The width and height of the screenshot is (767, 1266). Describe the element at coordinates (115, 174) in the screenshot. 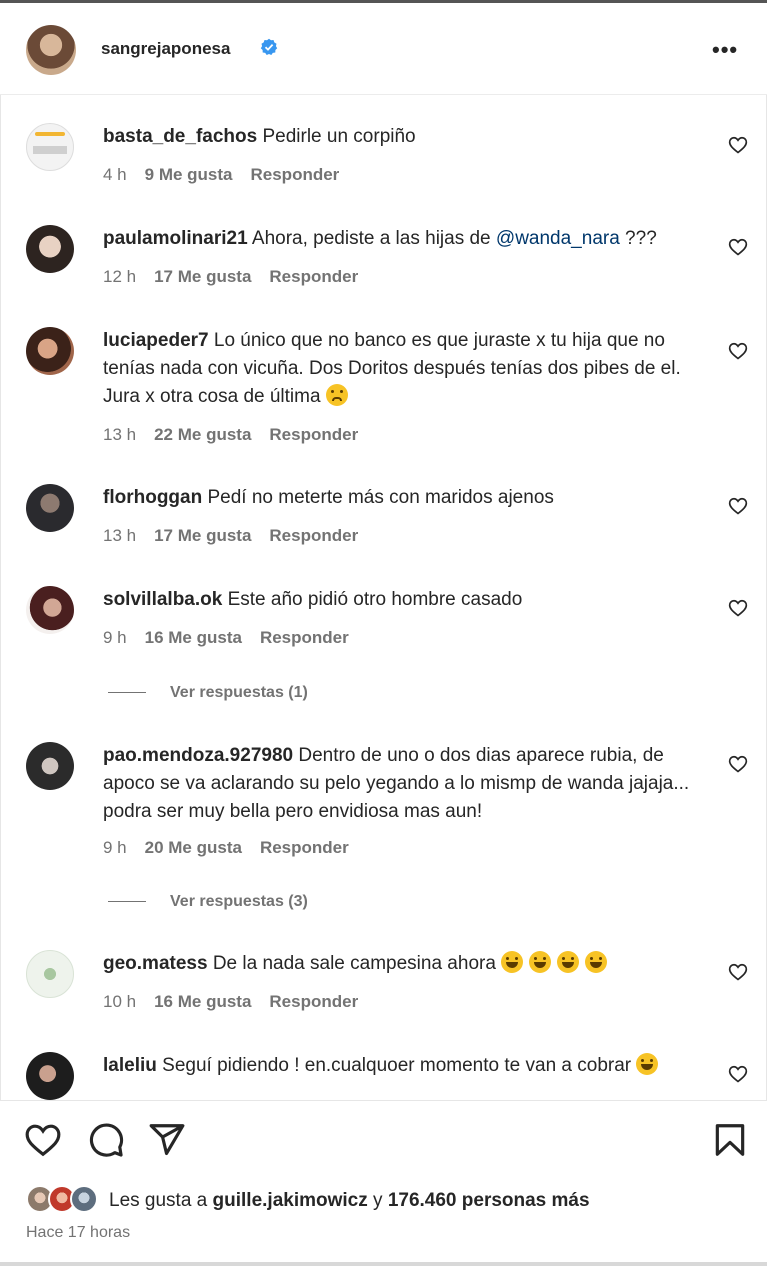

I see `comment-time: 4 h` at that location.